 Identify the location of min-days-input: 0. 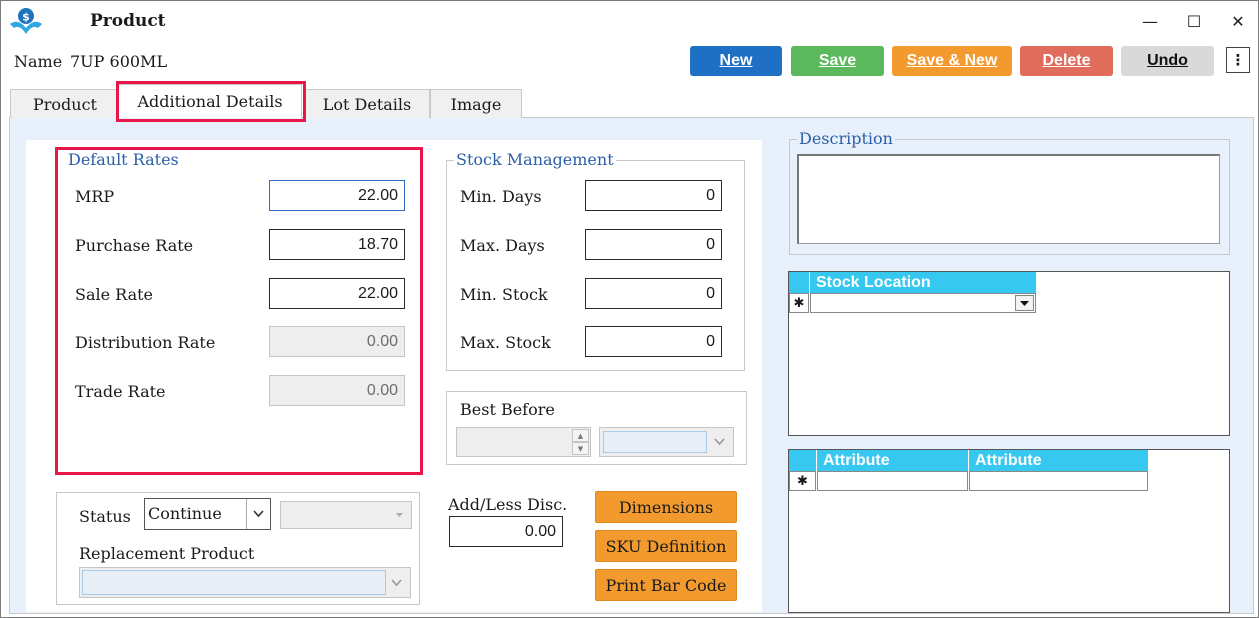
(653, 195).